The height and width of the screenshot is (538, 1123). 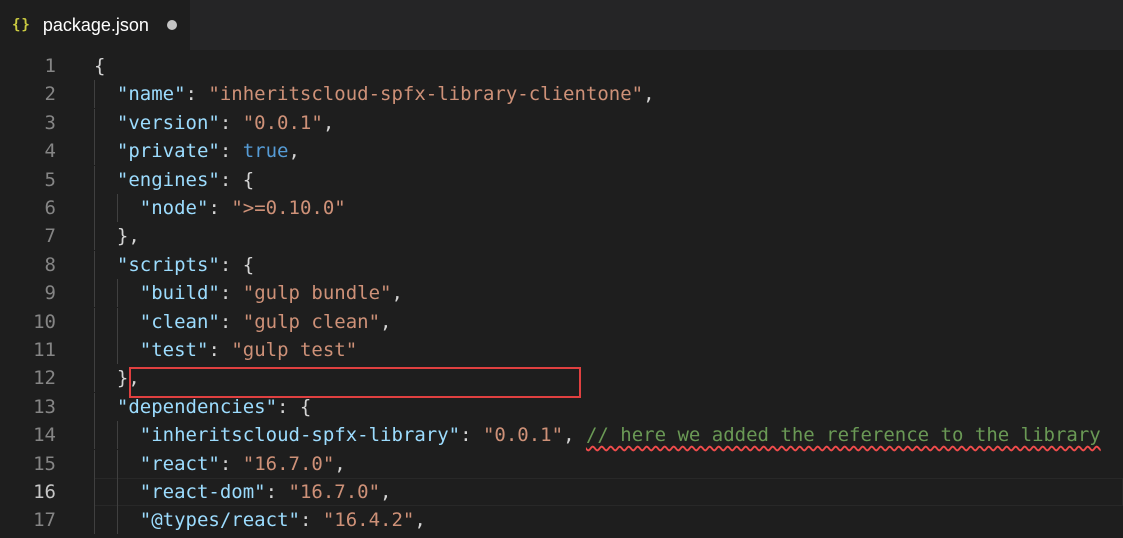 I want to click on code-text: "build": "gulp bundle",, so click(x=271, y=293).